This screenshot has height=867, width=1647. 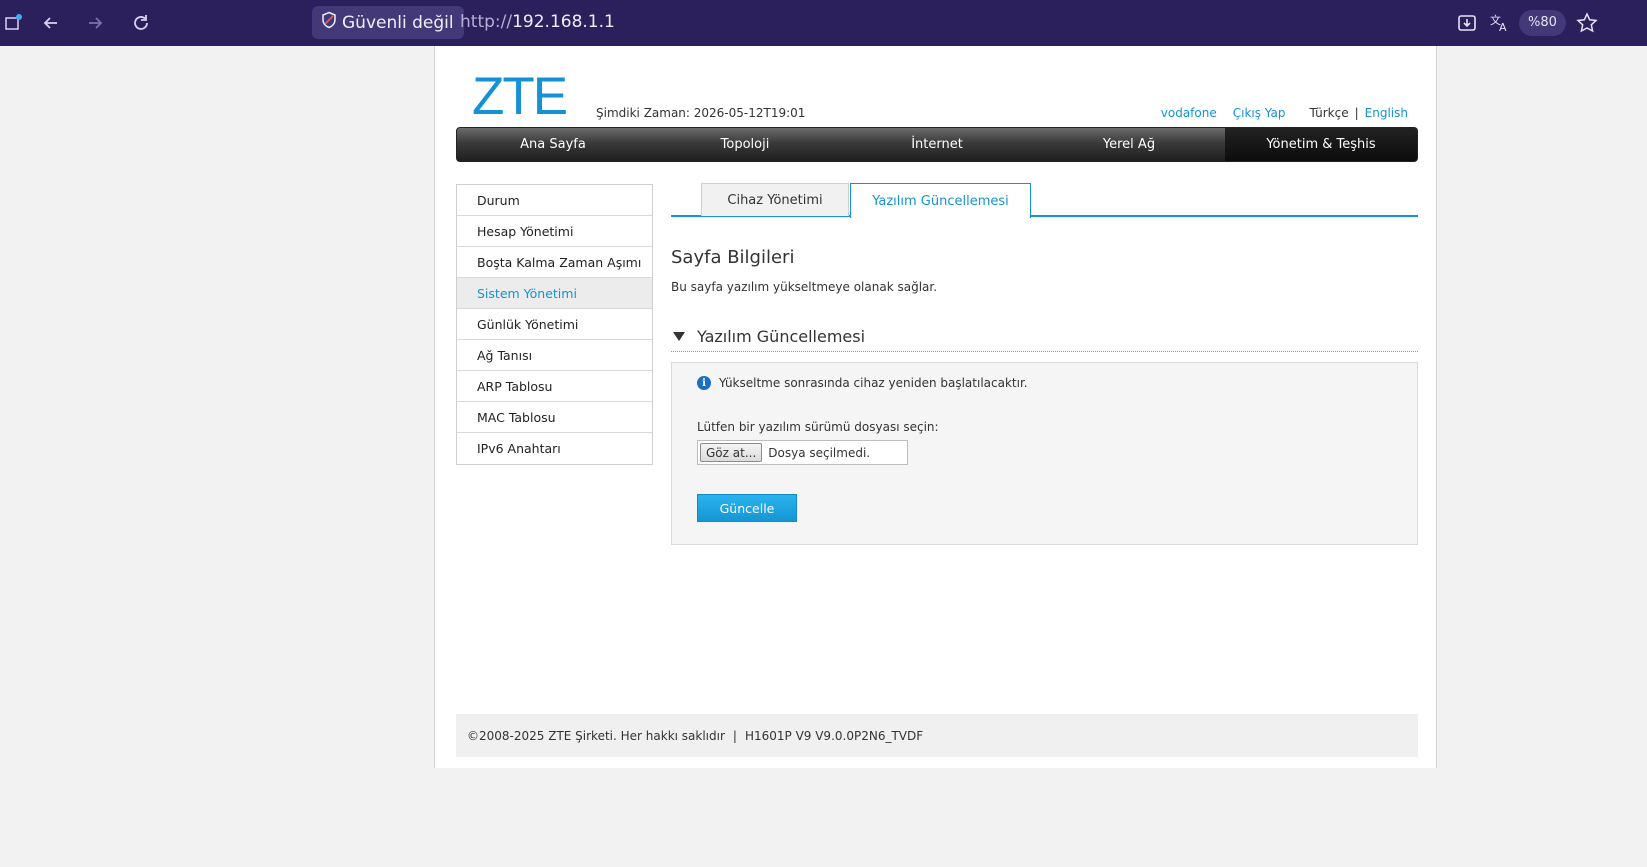 What do you see at coordinates (554, 293) in the screenshot?
I see `sidebar-item-system-management: Sistem Yönetimi` at bounding box center [554, 293].